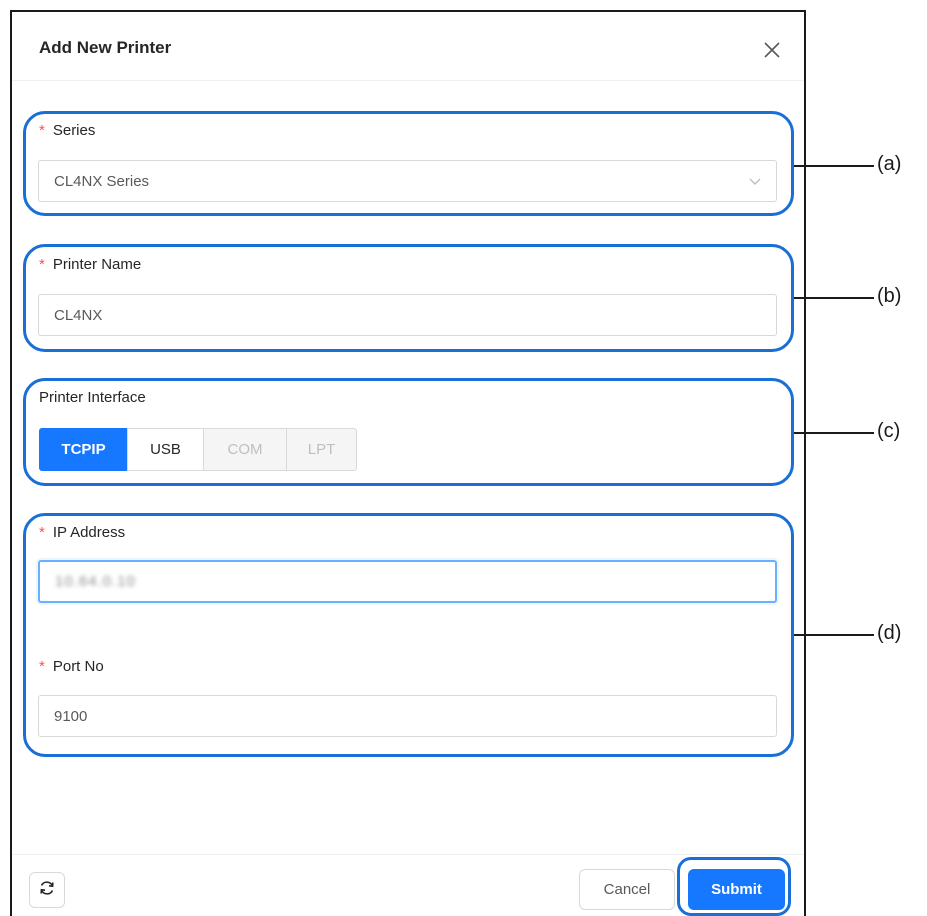  Describe the element at coordinates (889, 633) in the screenshot. I see `annotation-d: (d)` at that location.